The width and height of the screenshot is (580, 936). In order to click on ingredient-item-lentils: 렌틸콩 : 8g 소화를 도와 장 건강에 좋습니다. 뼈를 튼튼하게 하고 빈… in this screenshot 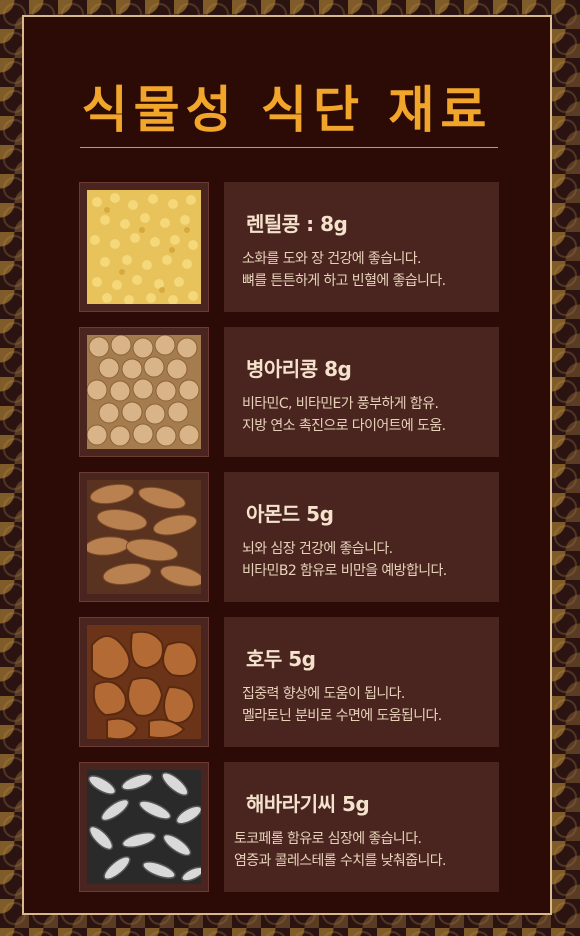, I will do `click(289, 247)`.